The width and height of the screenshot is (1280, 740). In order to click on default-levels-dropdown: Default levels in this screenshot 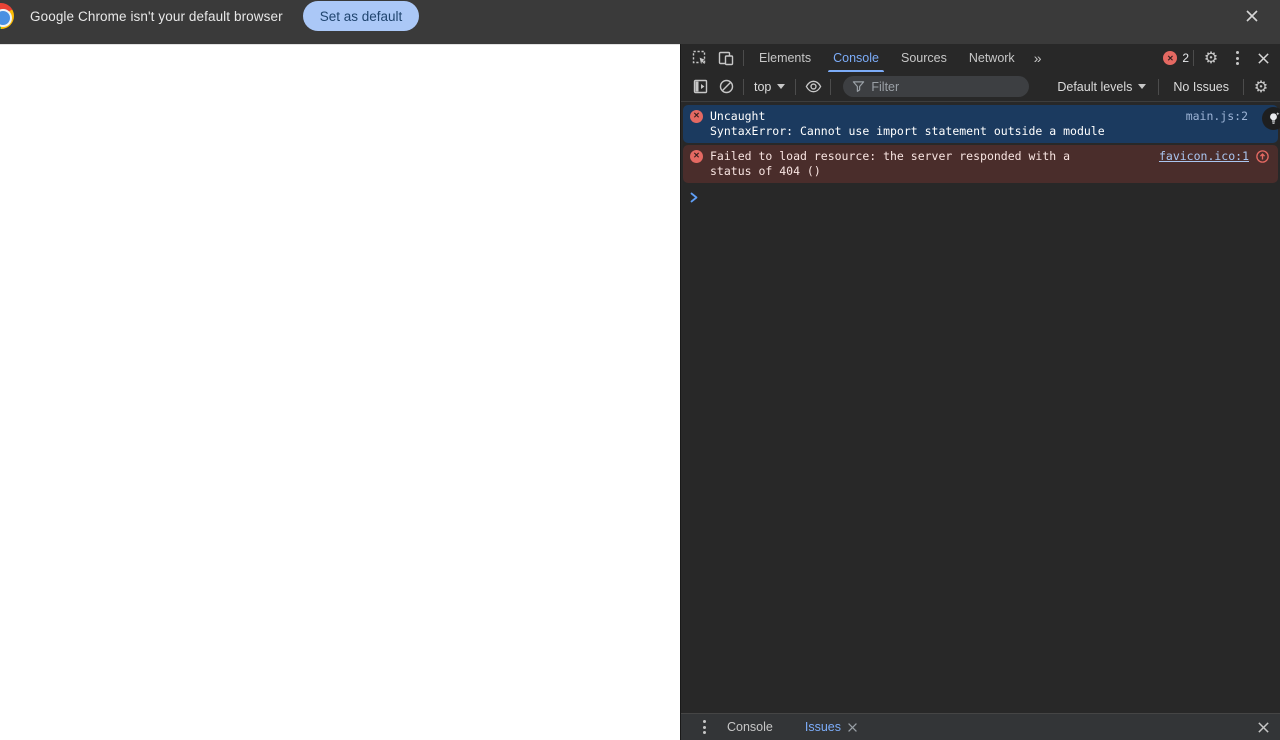, I will do `click(1101, 87)`.